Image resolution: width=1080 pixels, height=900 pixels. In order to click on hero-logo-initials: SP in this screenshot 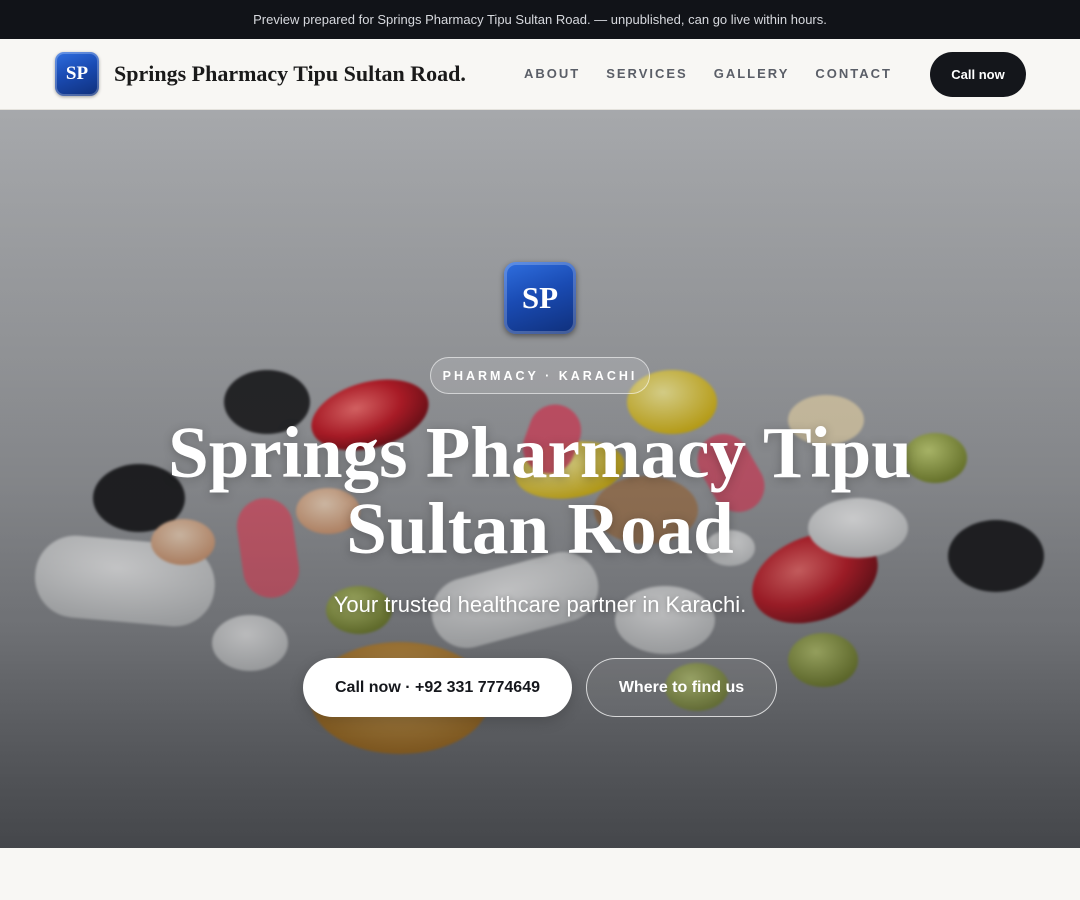, I will do `click(540, 297)`.